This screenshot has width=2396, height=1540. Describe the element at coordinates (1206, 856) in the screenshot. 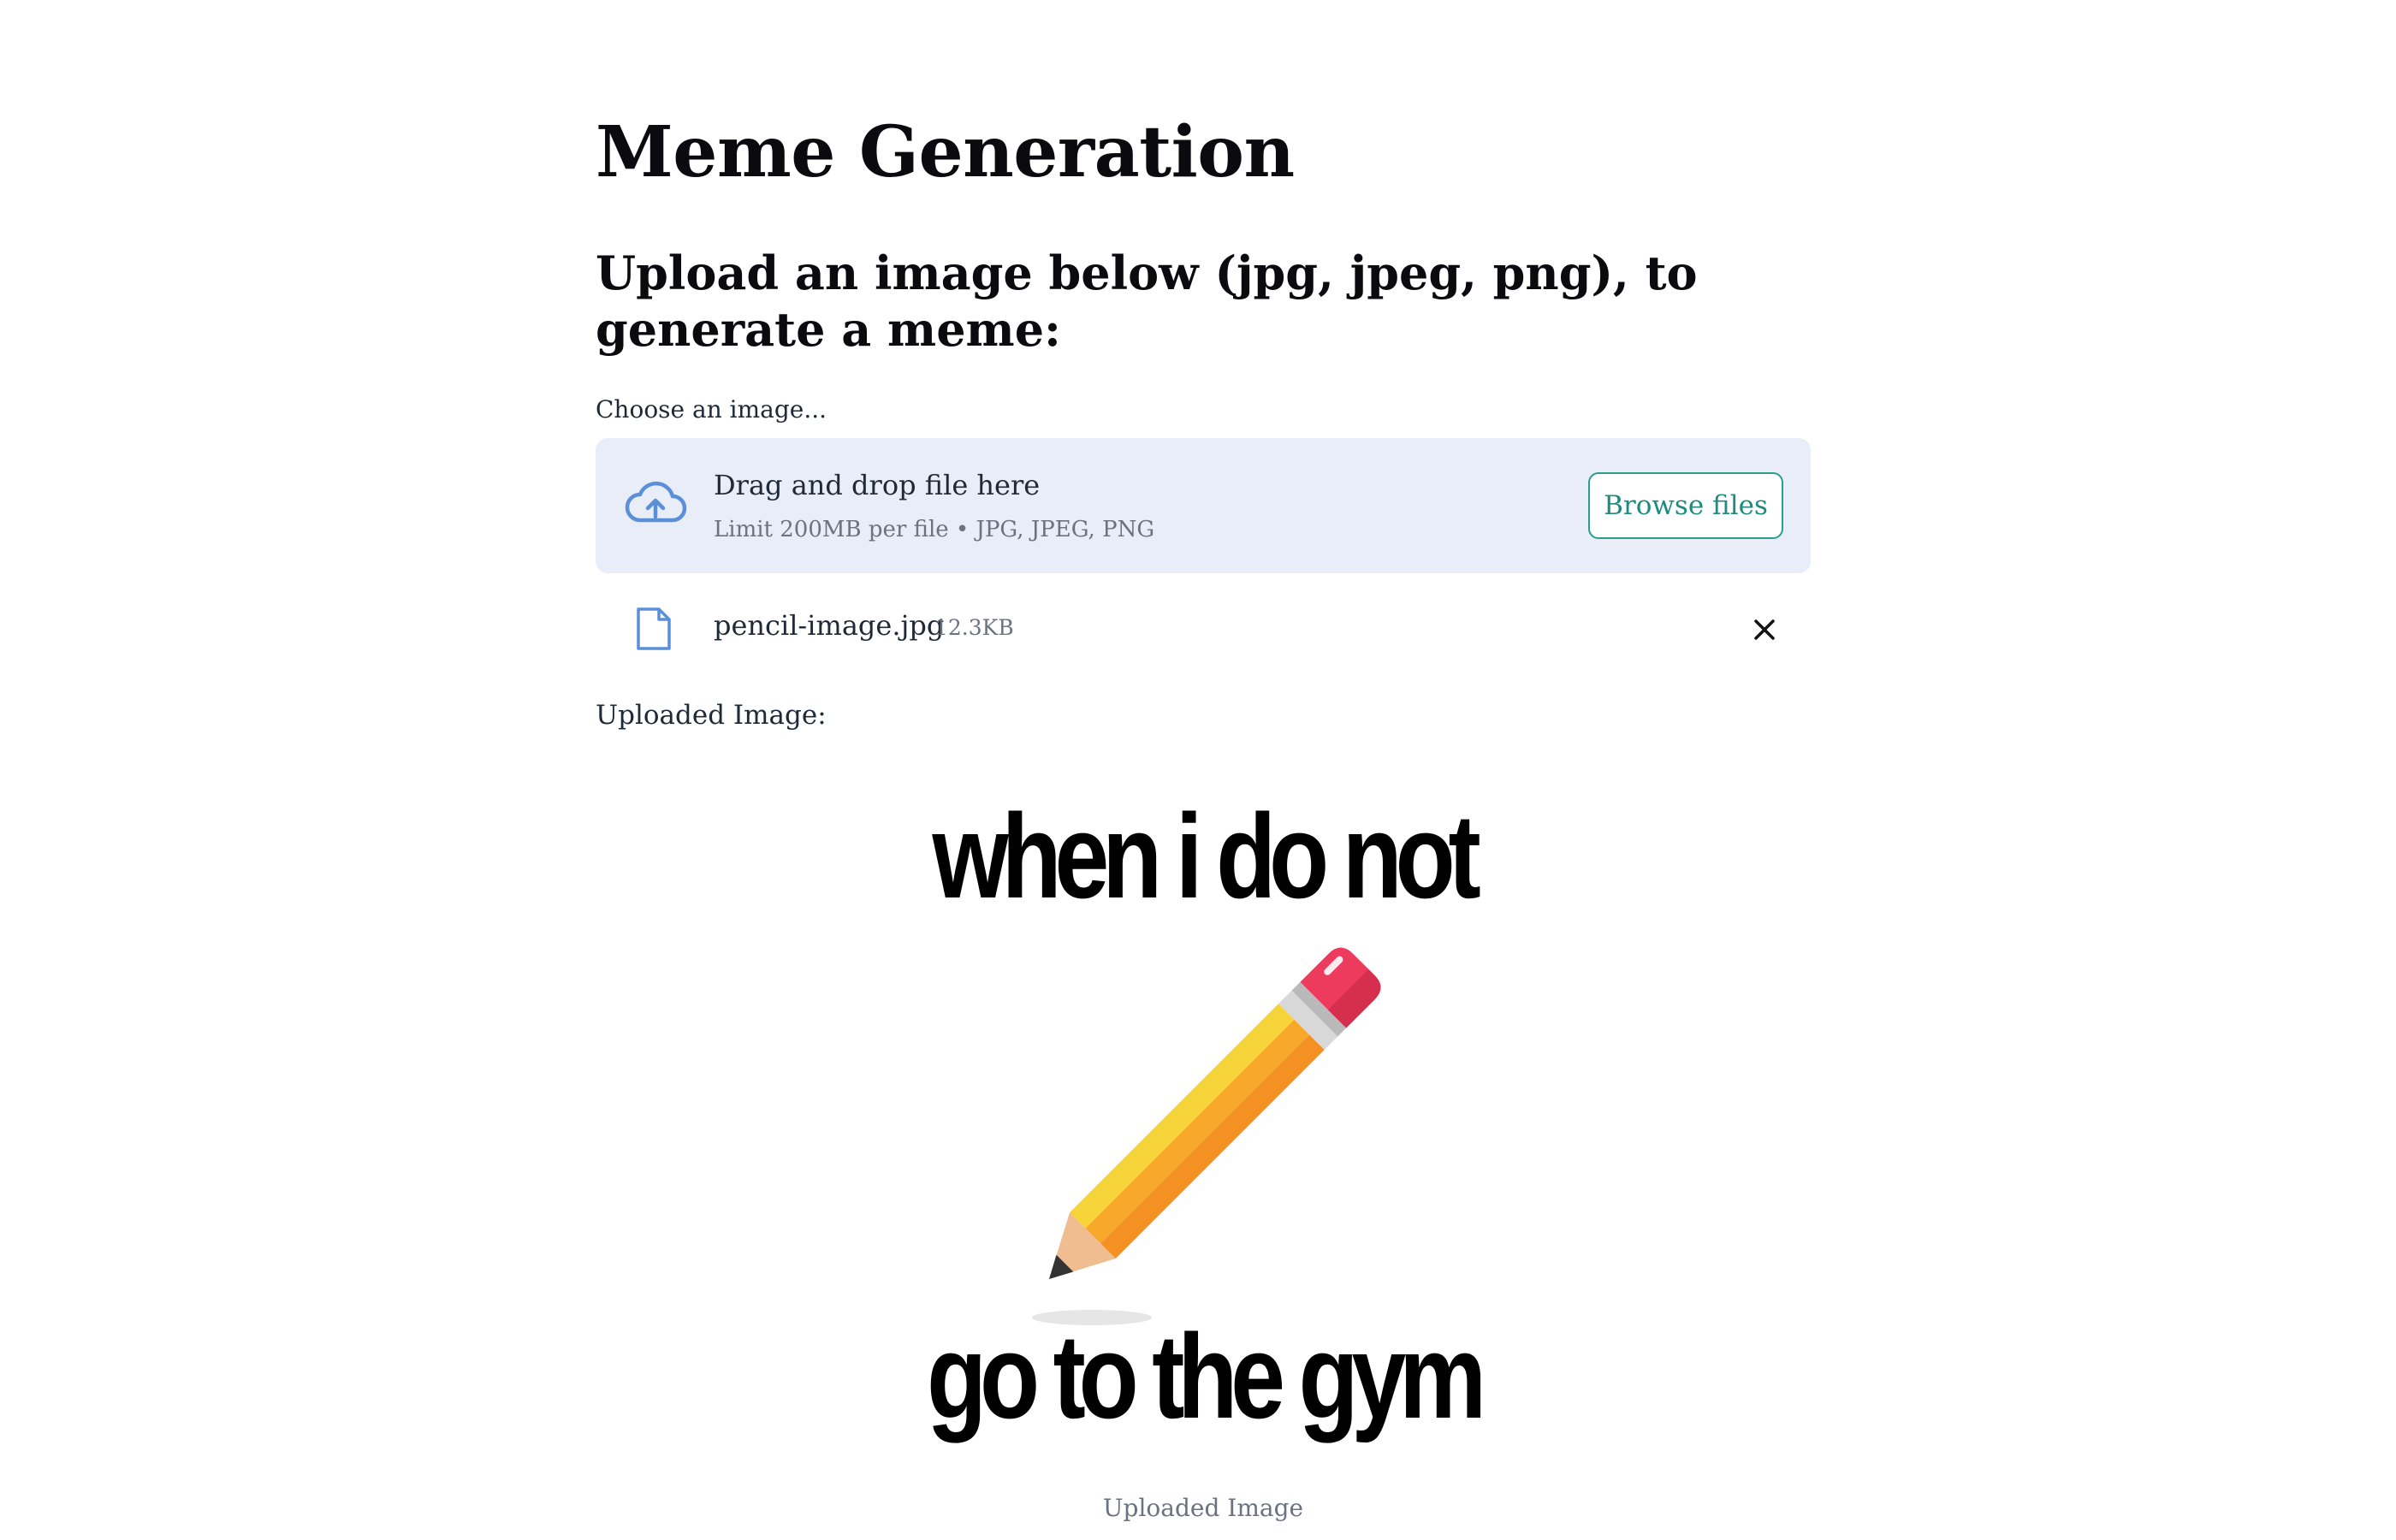

I see `meme-top-text: when i do not` at that location.